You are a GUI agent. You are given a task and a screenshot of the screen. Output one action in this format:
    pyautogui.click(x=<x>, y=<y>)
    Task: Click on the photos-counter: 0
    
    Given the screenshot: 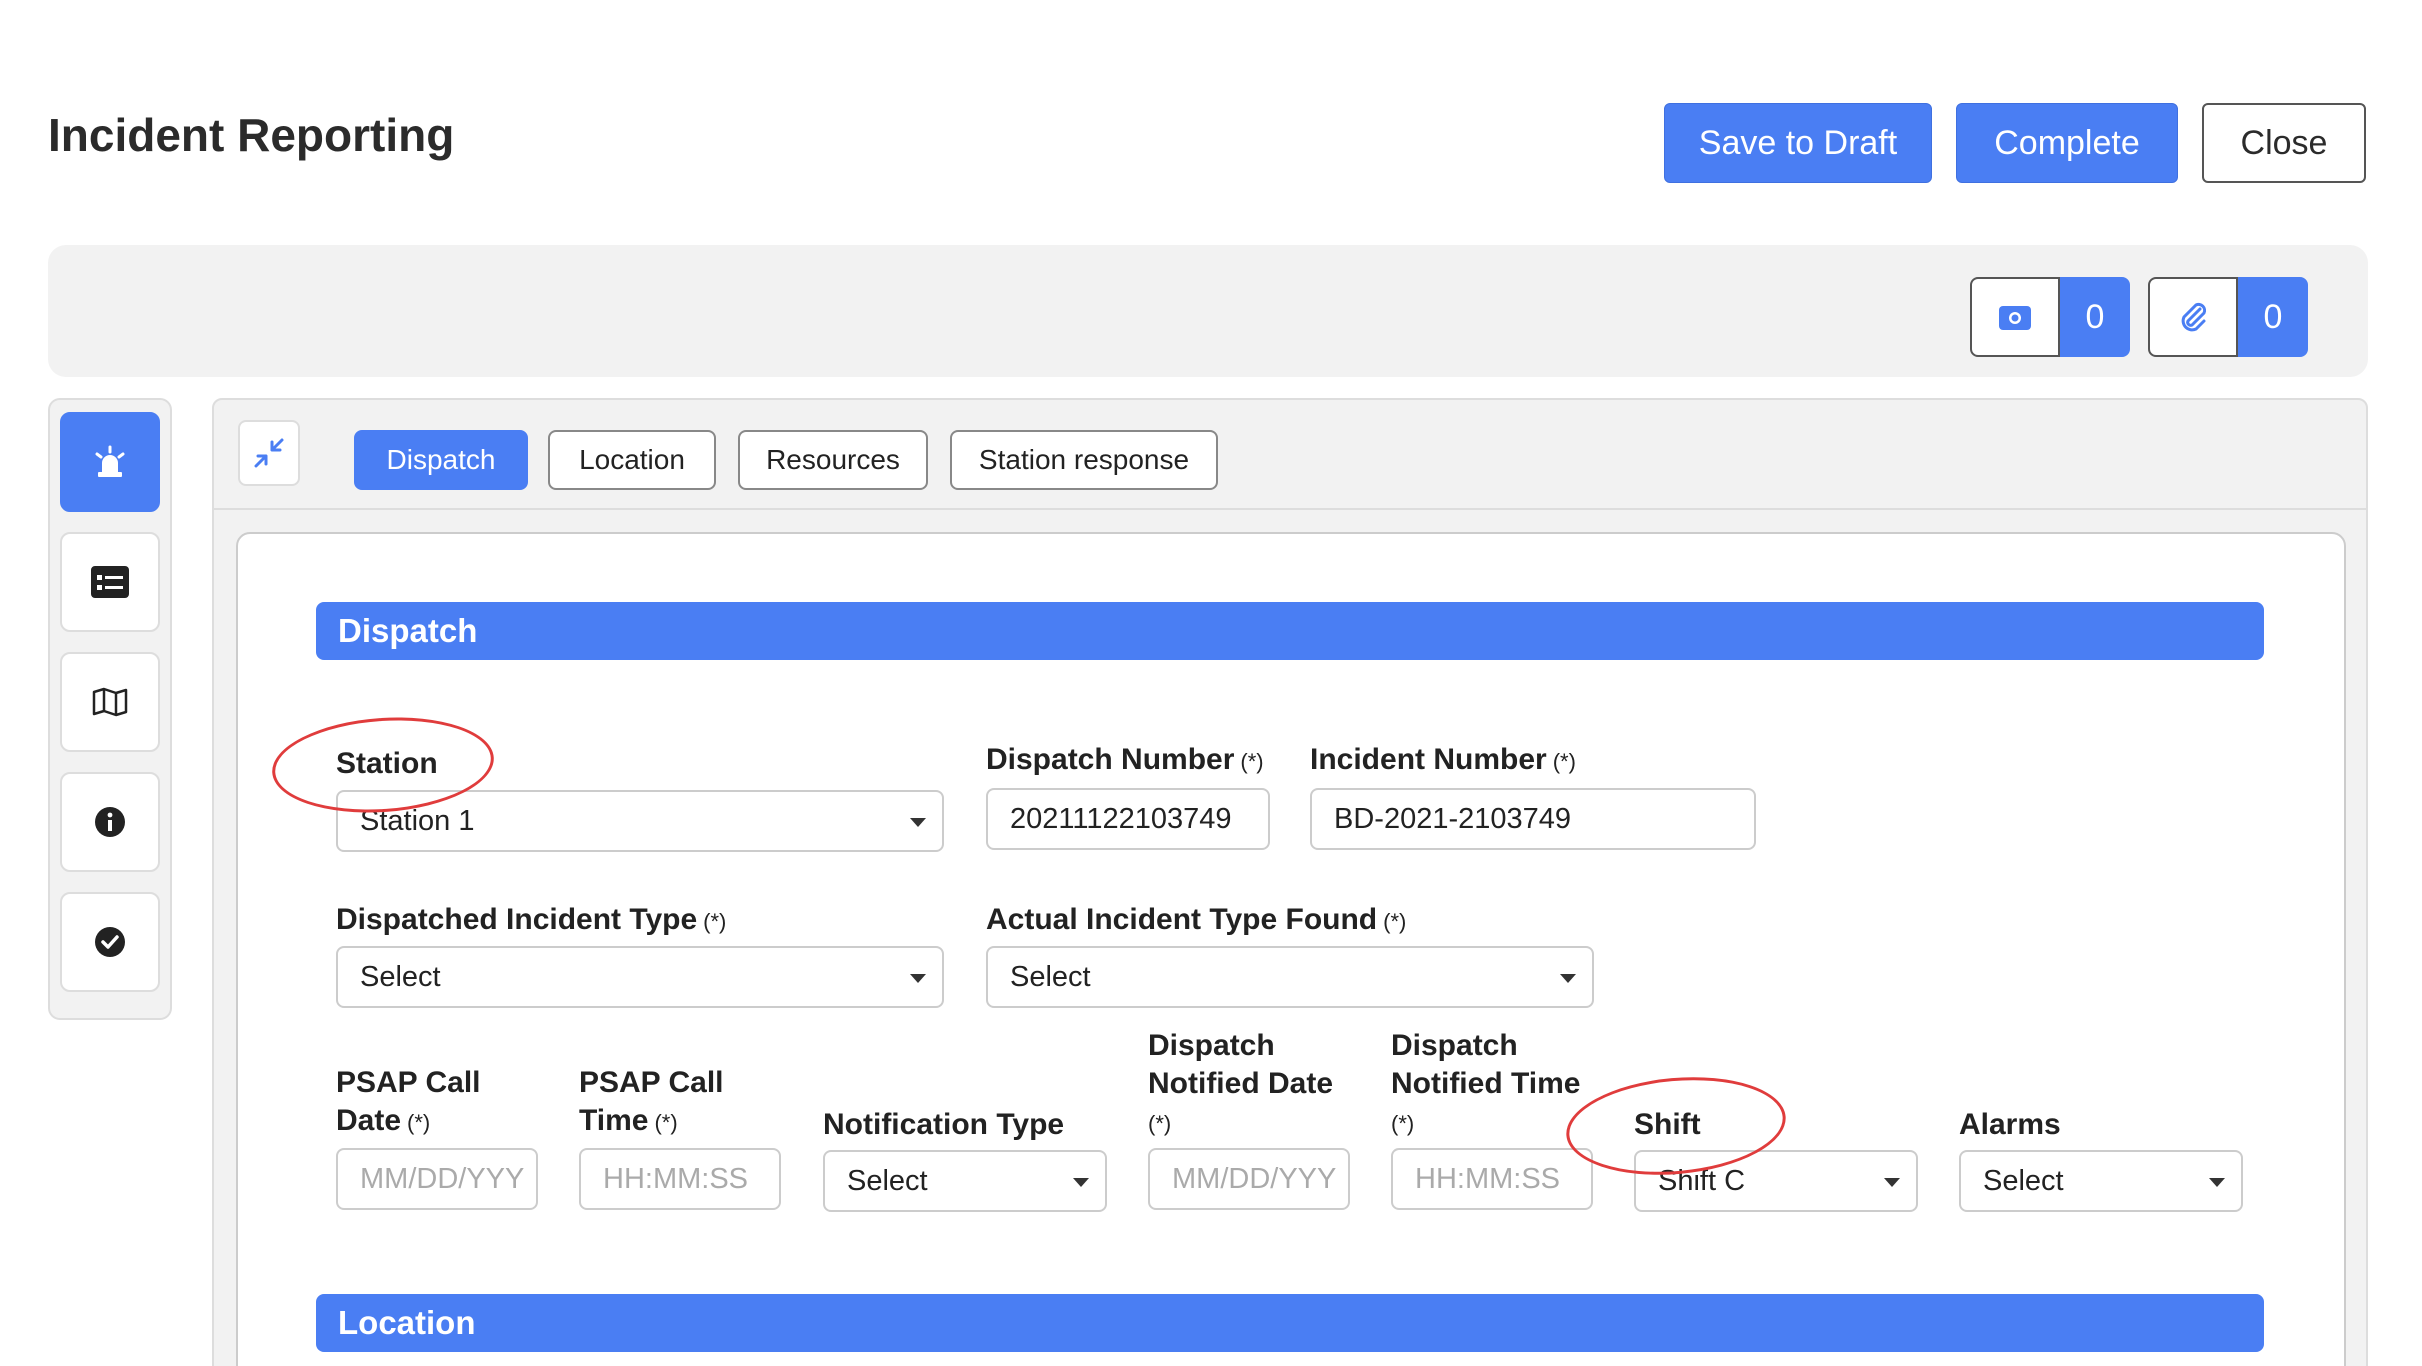 What is the action you would take?
    pyautogui.click(x=2050, y=317)
    